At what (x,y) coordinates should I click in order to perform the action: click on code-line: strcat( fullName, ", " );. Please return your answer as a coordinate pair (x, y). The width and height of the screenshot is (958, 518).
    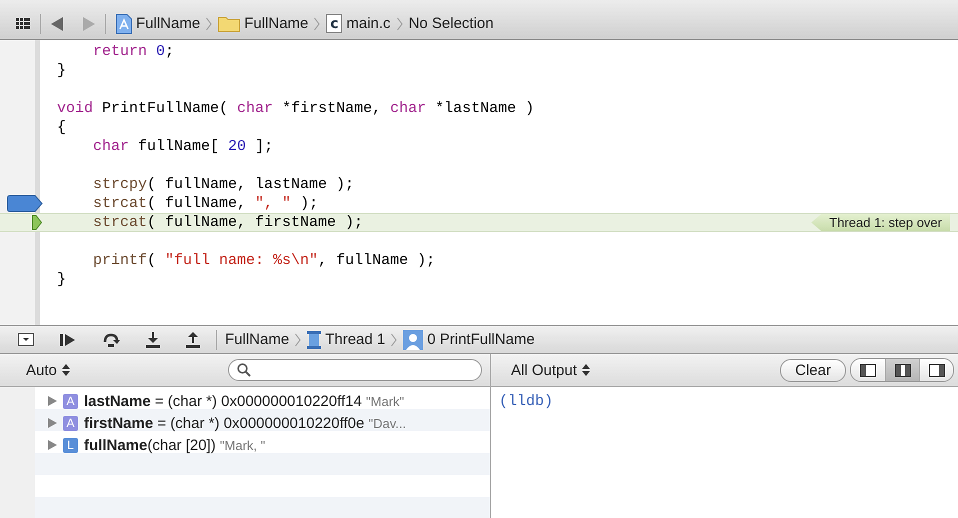
    Looking at the image, I should click on (205, 203).